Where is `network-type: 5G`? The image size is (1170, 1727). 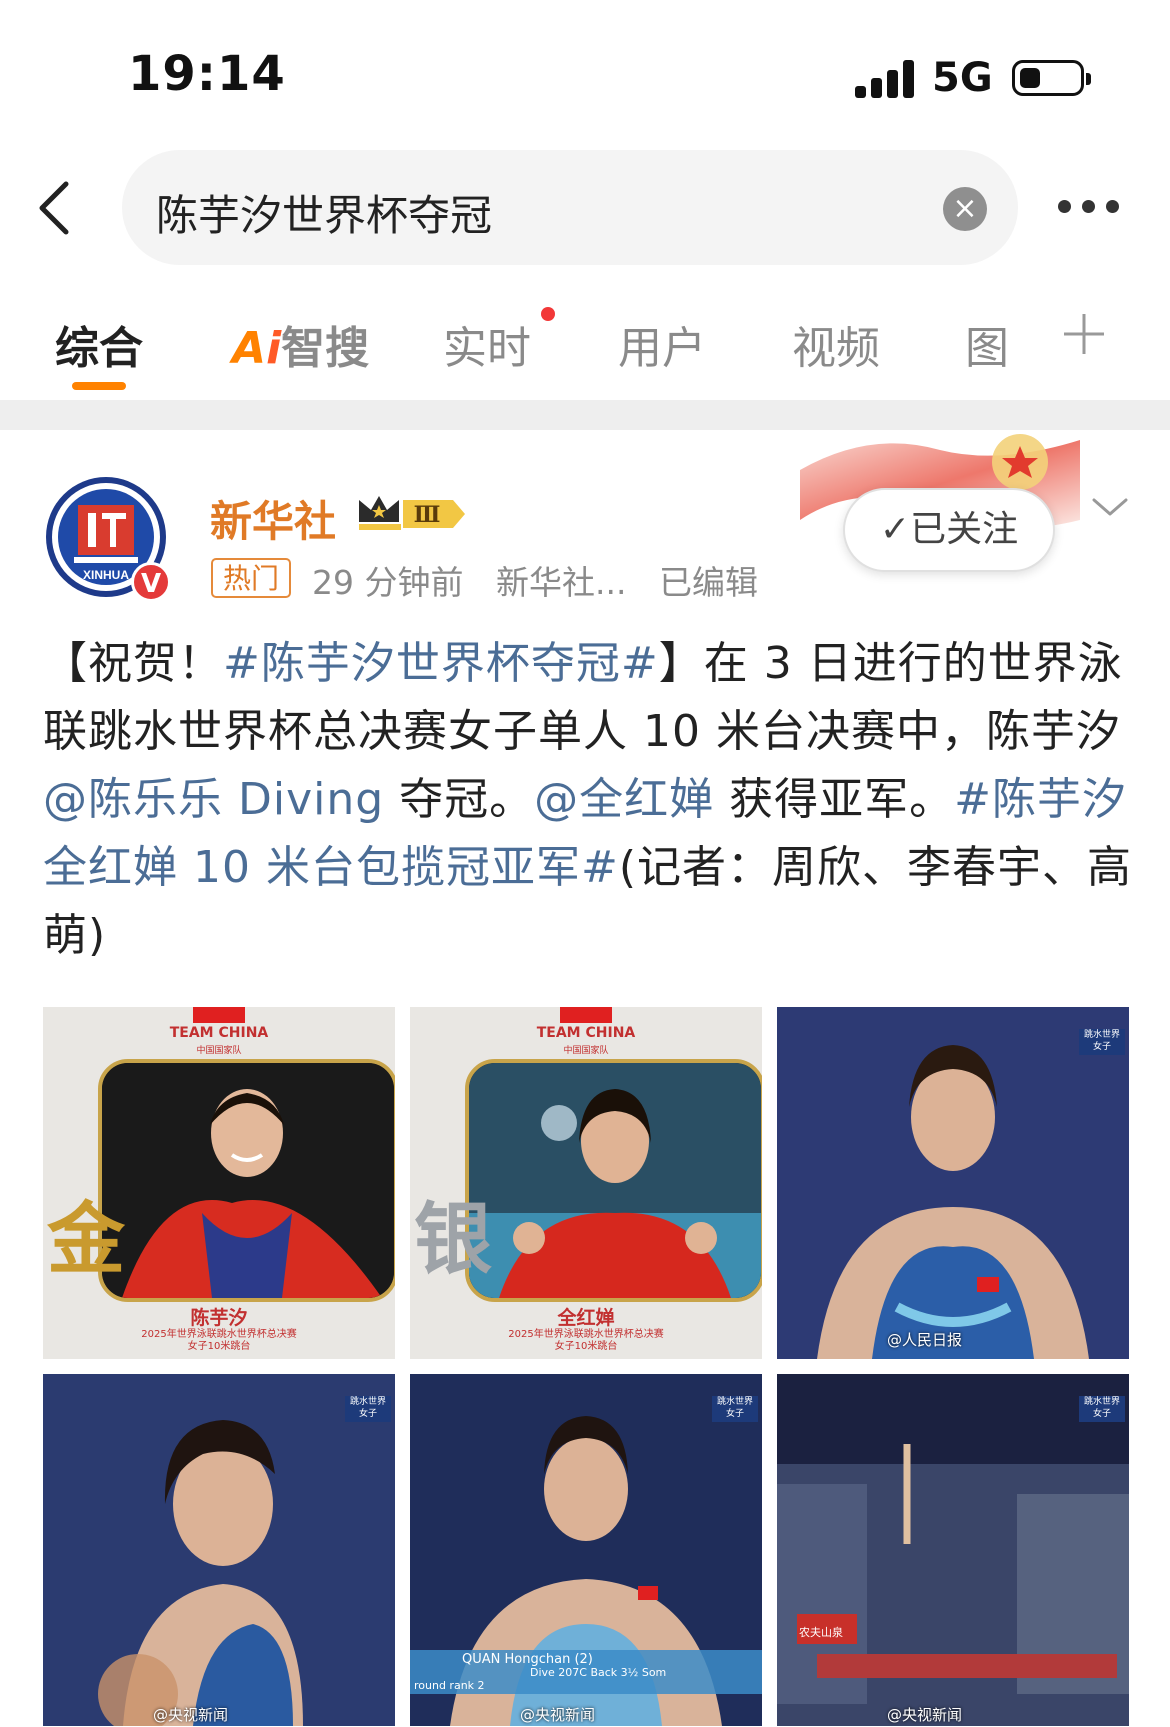 network-type: 5G is located at coordinates (962, 78).